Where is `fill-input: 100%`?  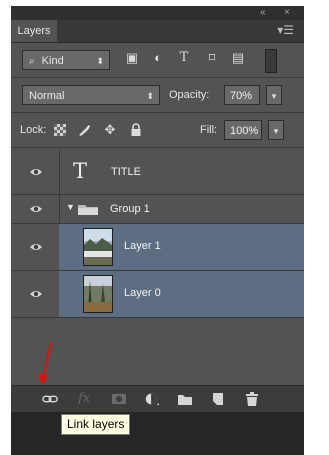
fill-input: 100% is located at coordinates (243, 130).